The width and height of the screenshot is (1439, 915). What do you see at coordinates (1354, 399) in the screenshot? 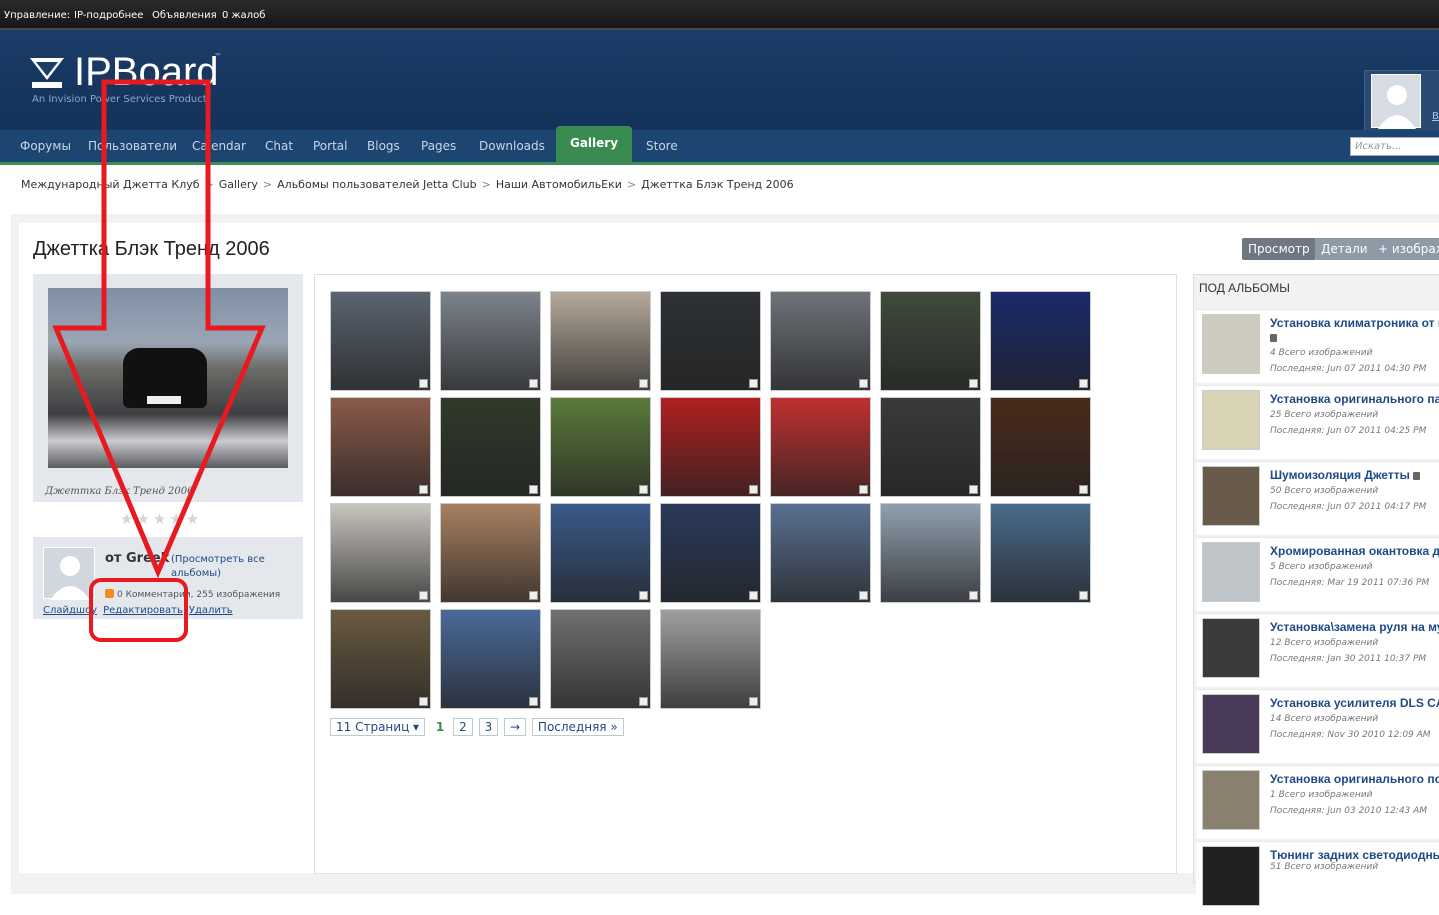
I see `subalbum-title: Установка оригинального пар` at bounding box center [1354, 399].